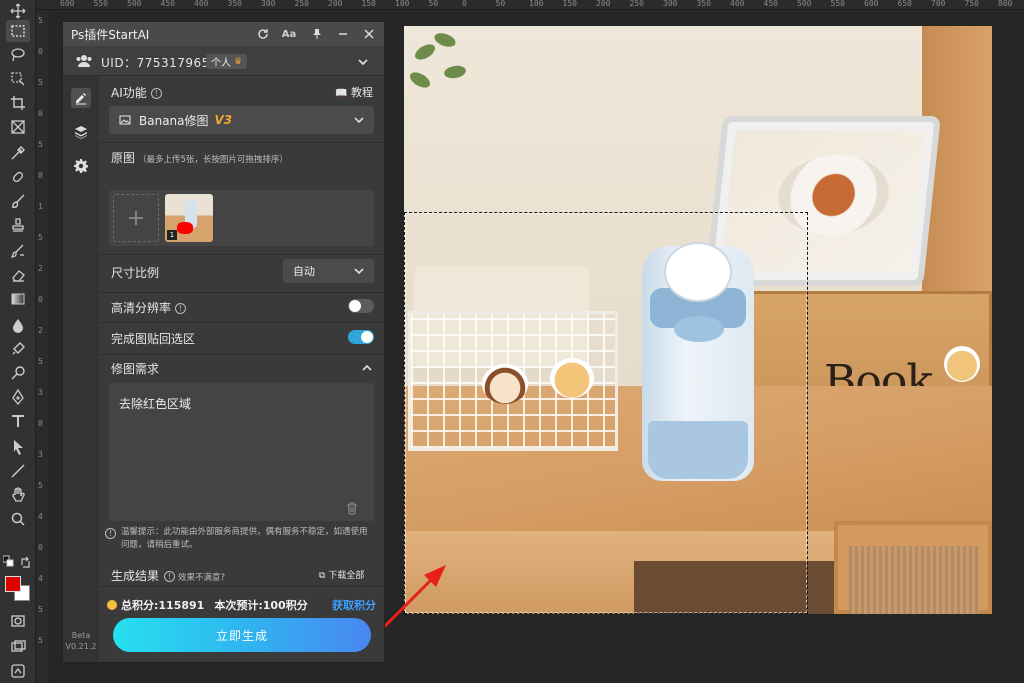 This screenshot has height=683, width=1024. I want to click on plugin-side-tabs, so click(81, 369).